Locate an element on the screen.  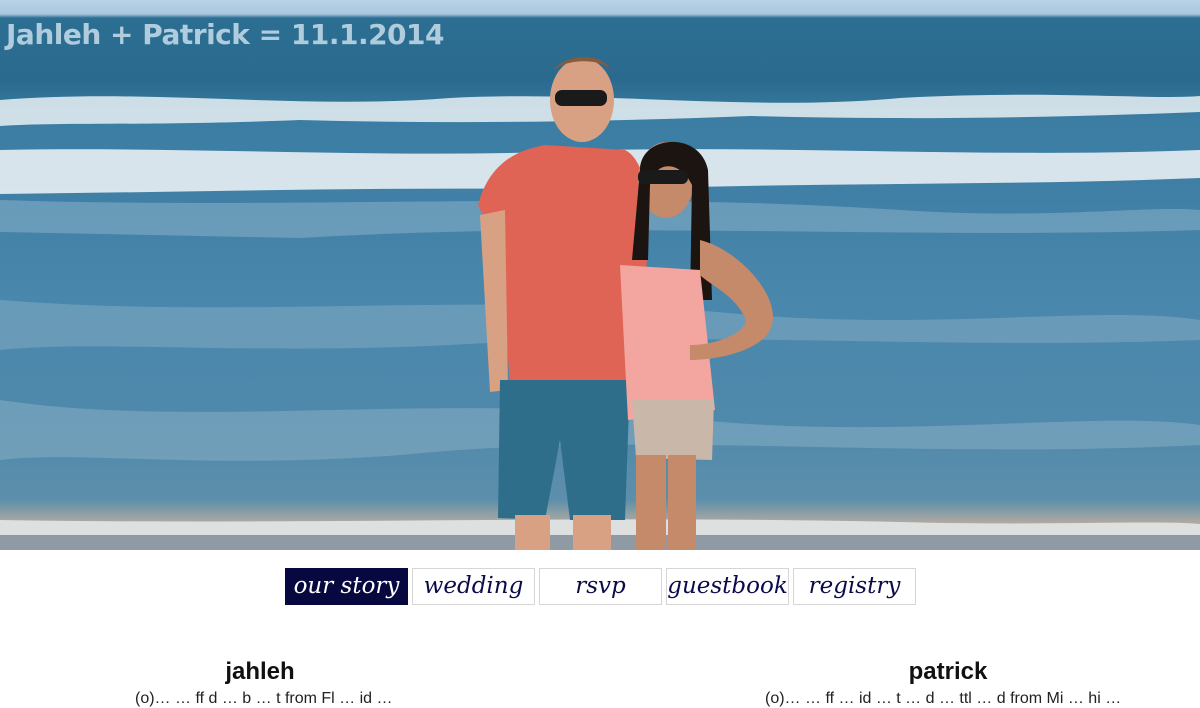
bio-name-jahleh: jahleh is located at coordinates (260, 671).